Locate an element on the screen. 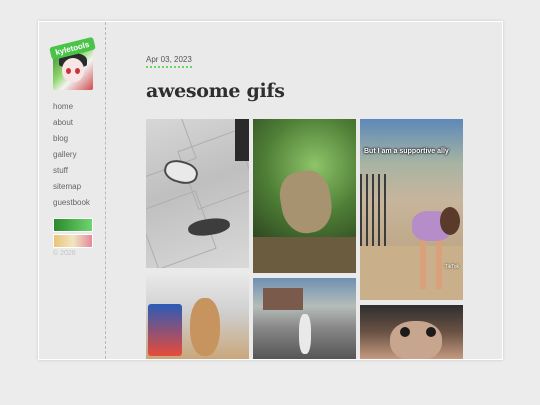 This screenshot has width=540, height=405. nav-item-sitemap: sitemap is located at coordinates (71, 187).